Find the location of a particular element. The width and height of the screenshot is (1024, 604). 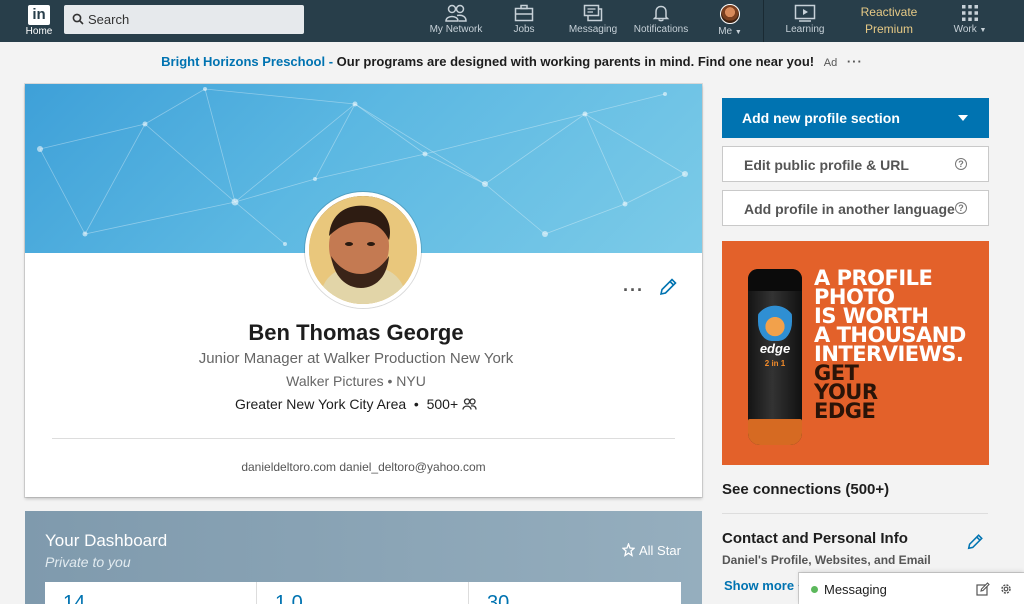

profile-edit-pencil-icon is located at coordinates (668, 287).